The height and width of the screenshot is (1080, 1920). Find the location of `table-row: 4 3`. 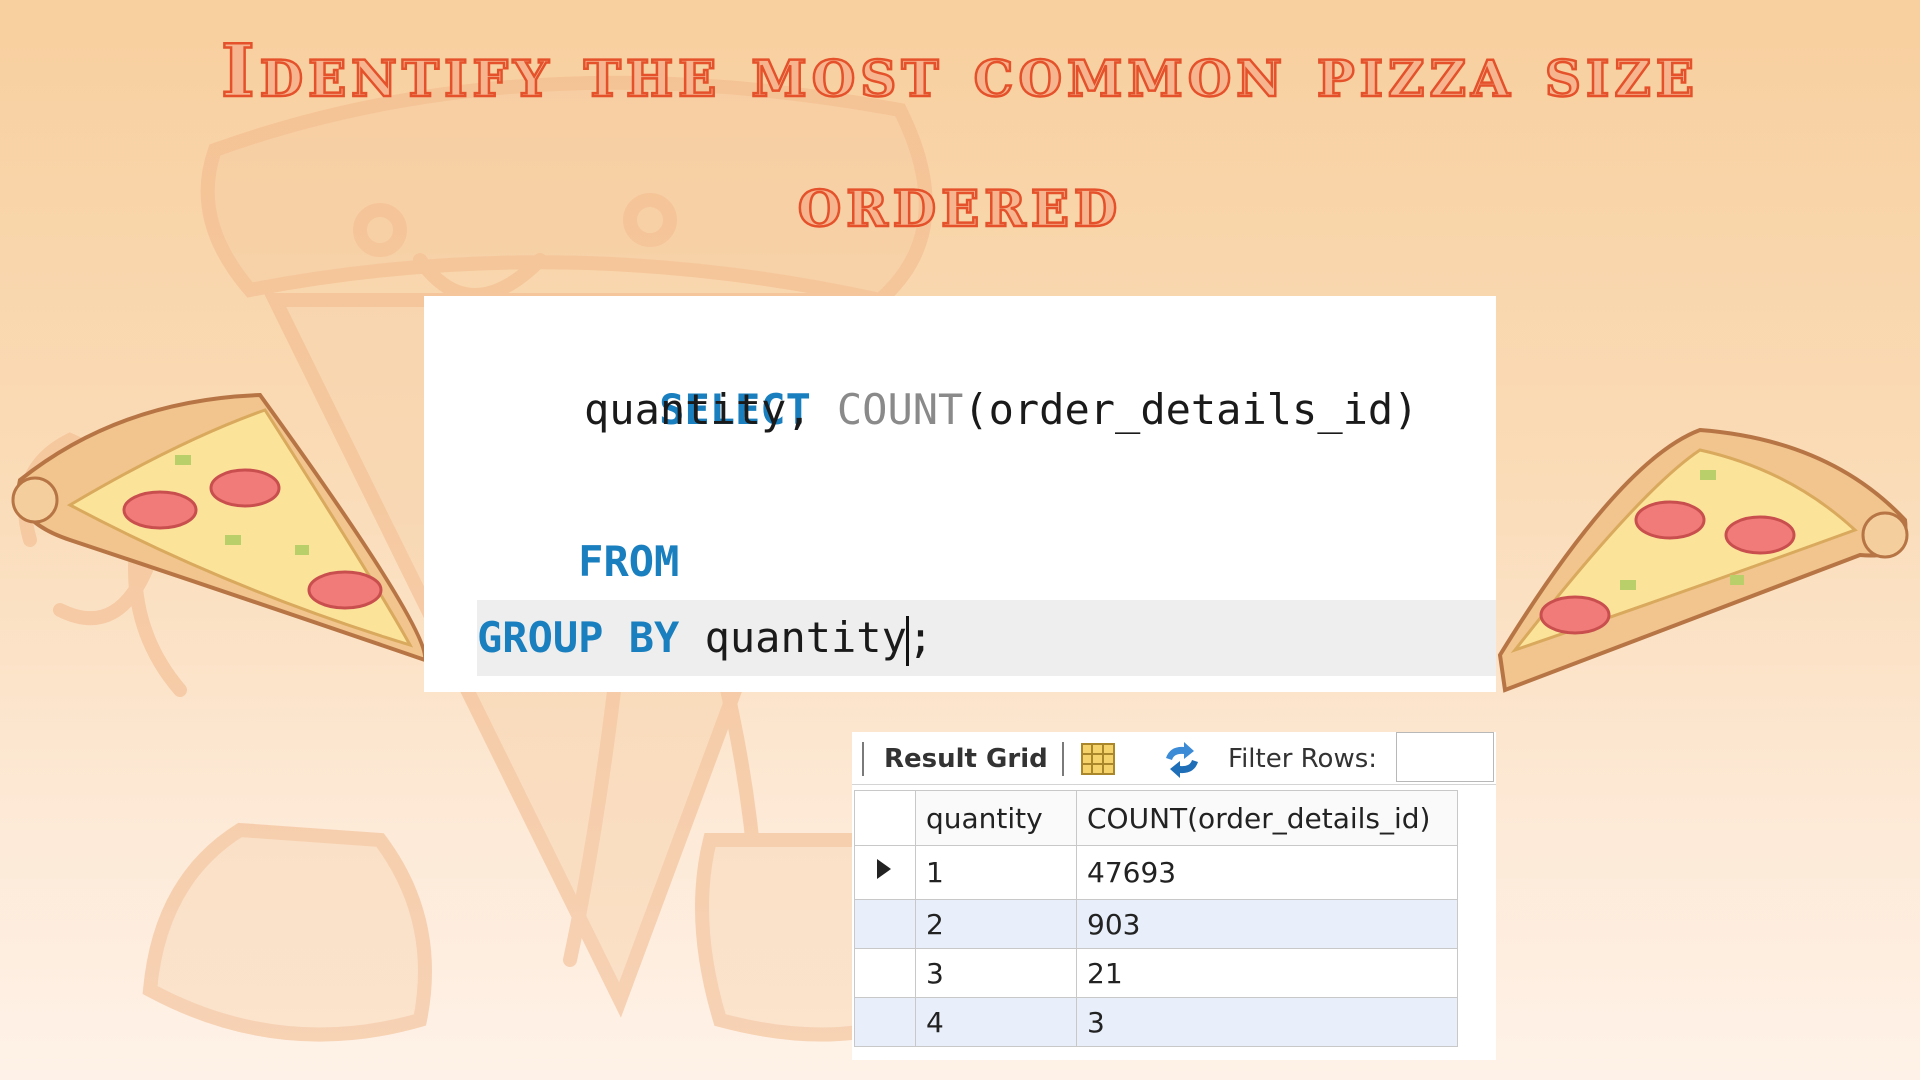

table-row: 4 3 is located at coordinates (1156, 1022).